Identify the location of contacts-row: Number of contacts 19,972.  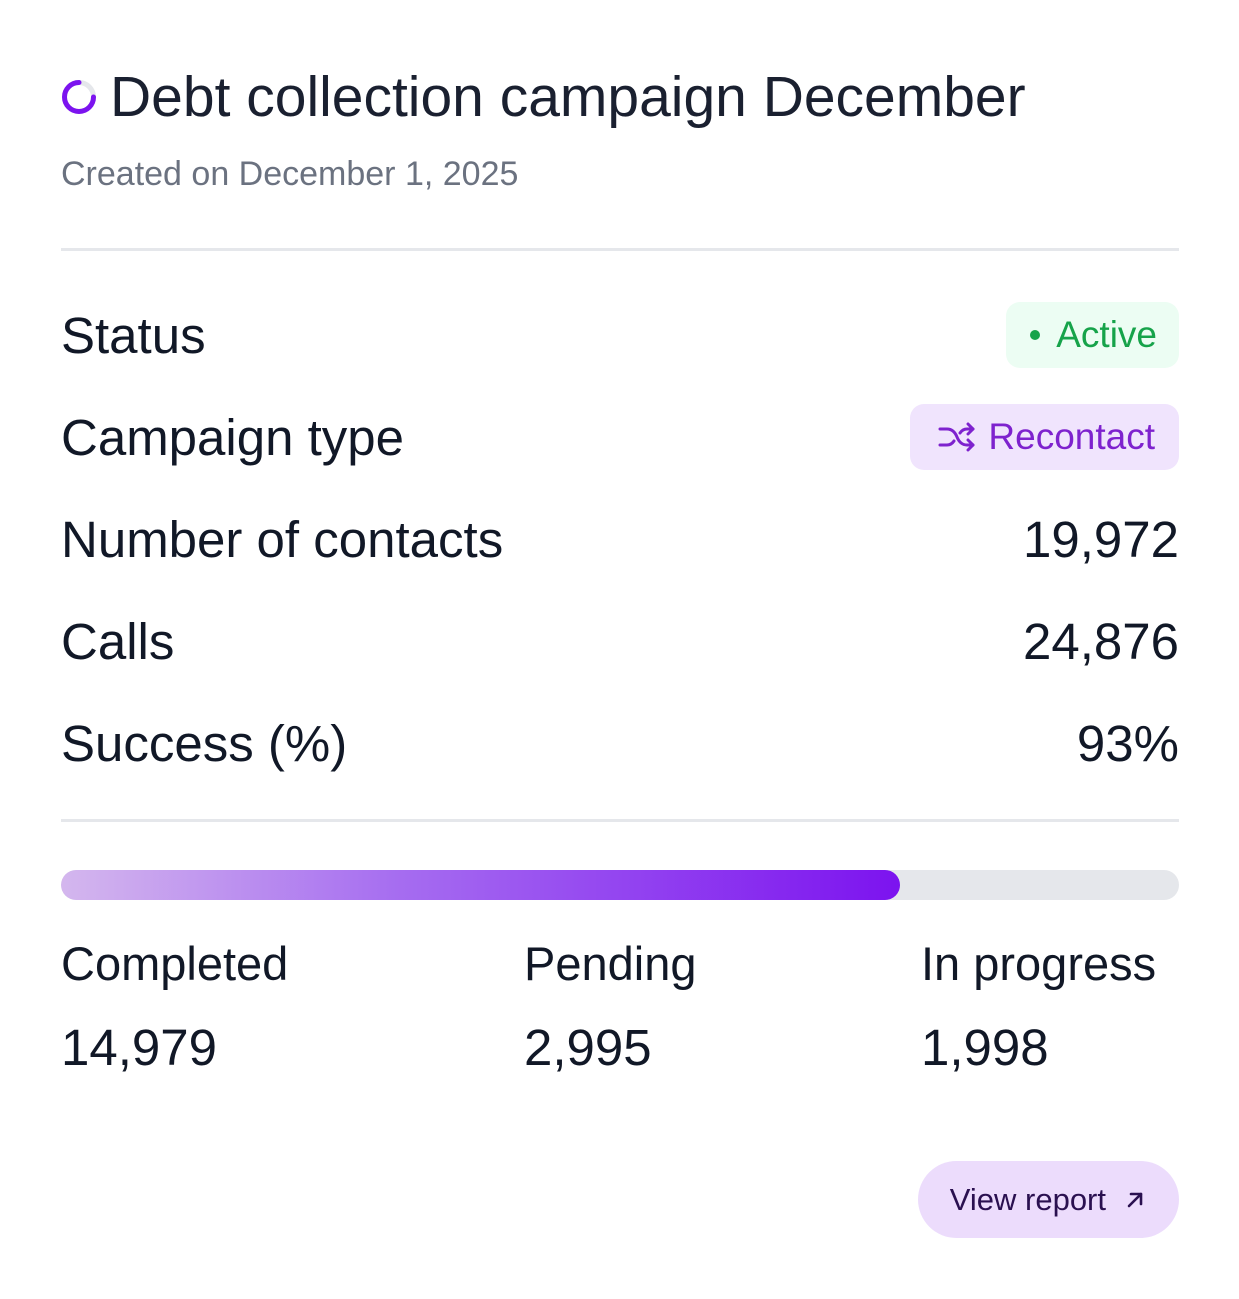
(620, 539).